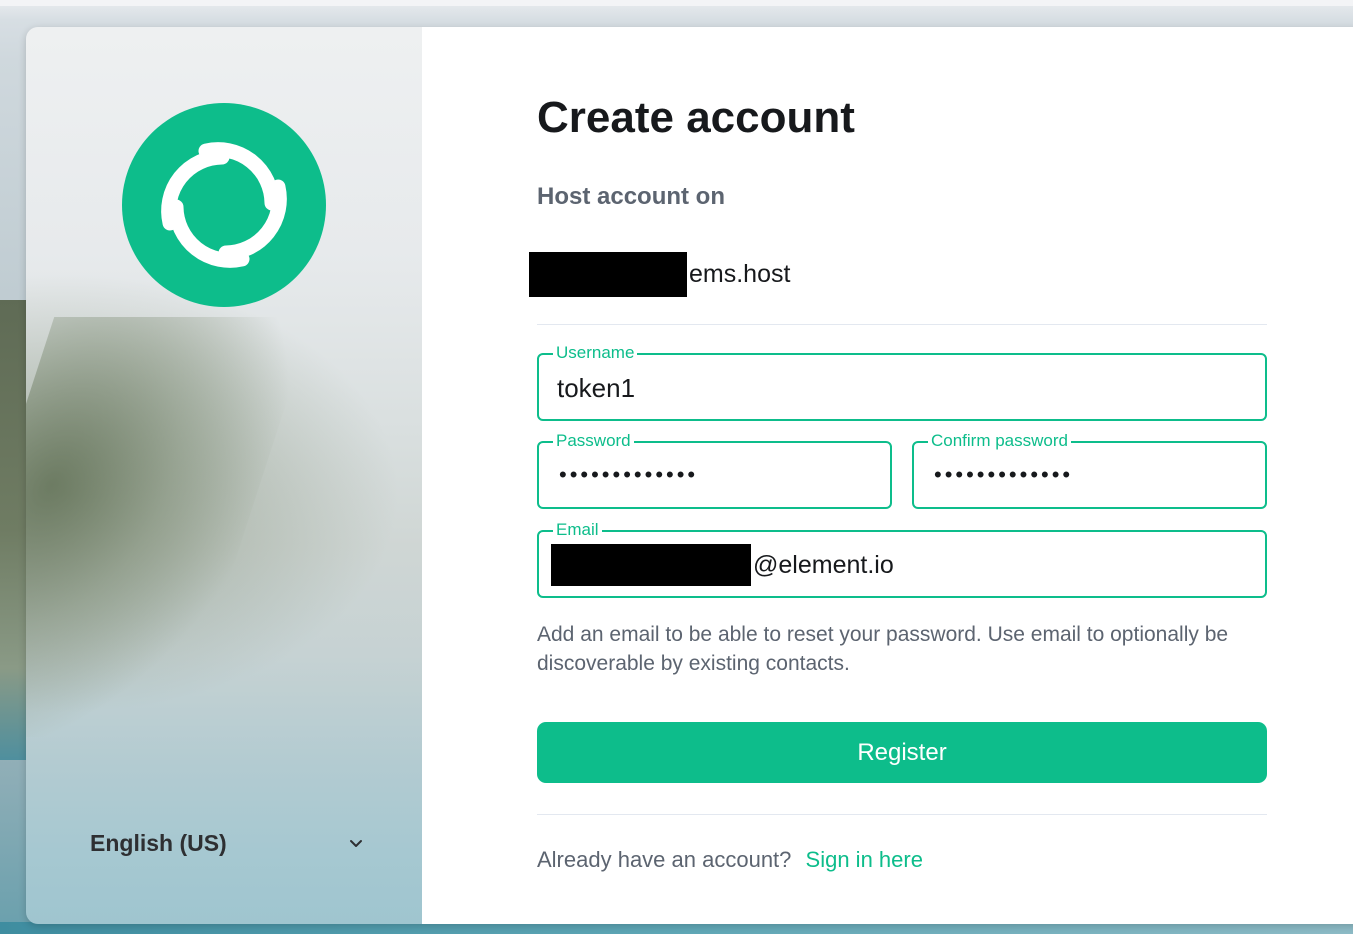  What do you see at coordinates (664, 859) in the screenshot?
I see `signin-prompt: Already have an account?` at bounding box center [664, 859].